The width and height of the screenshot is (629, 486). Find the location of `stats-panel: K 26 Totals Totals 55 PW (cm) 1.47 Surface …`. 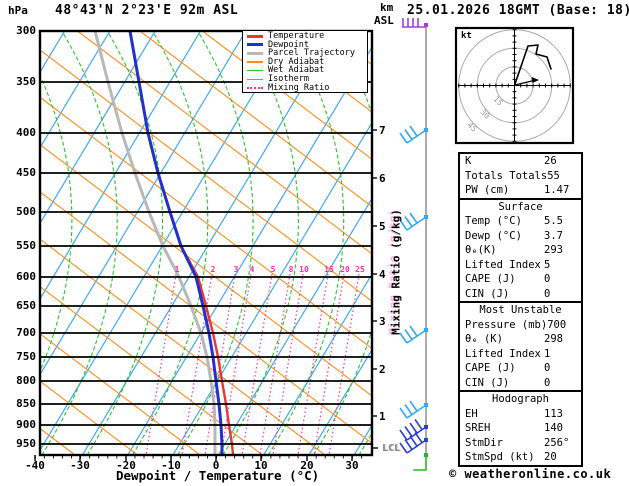

stats-panel: K 26 Totals Totals 55 PW (cm) 1.47 Surface … is located at coordinates (520, 309).